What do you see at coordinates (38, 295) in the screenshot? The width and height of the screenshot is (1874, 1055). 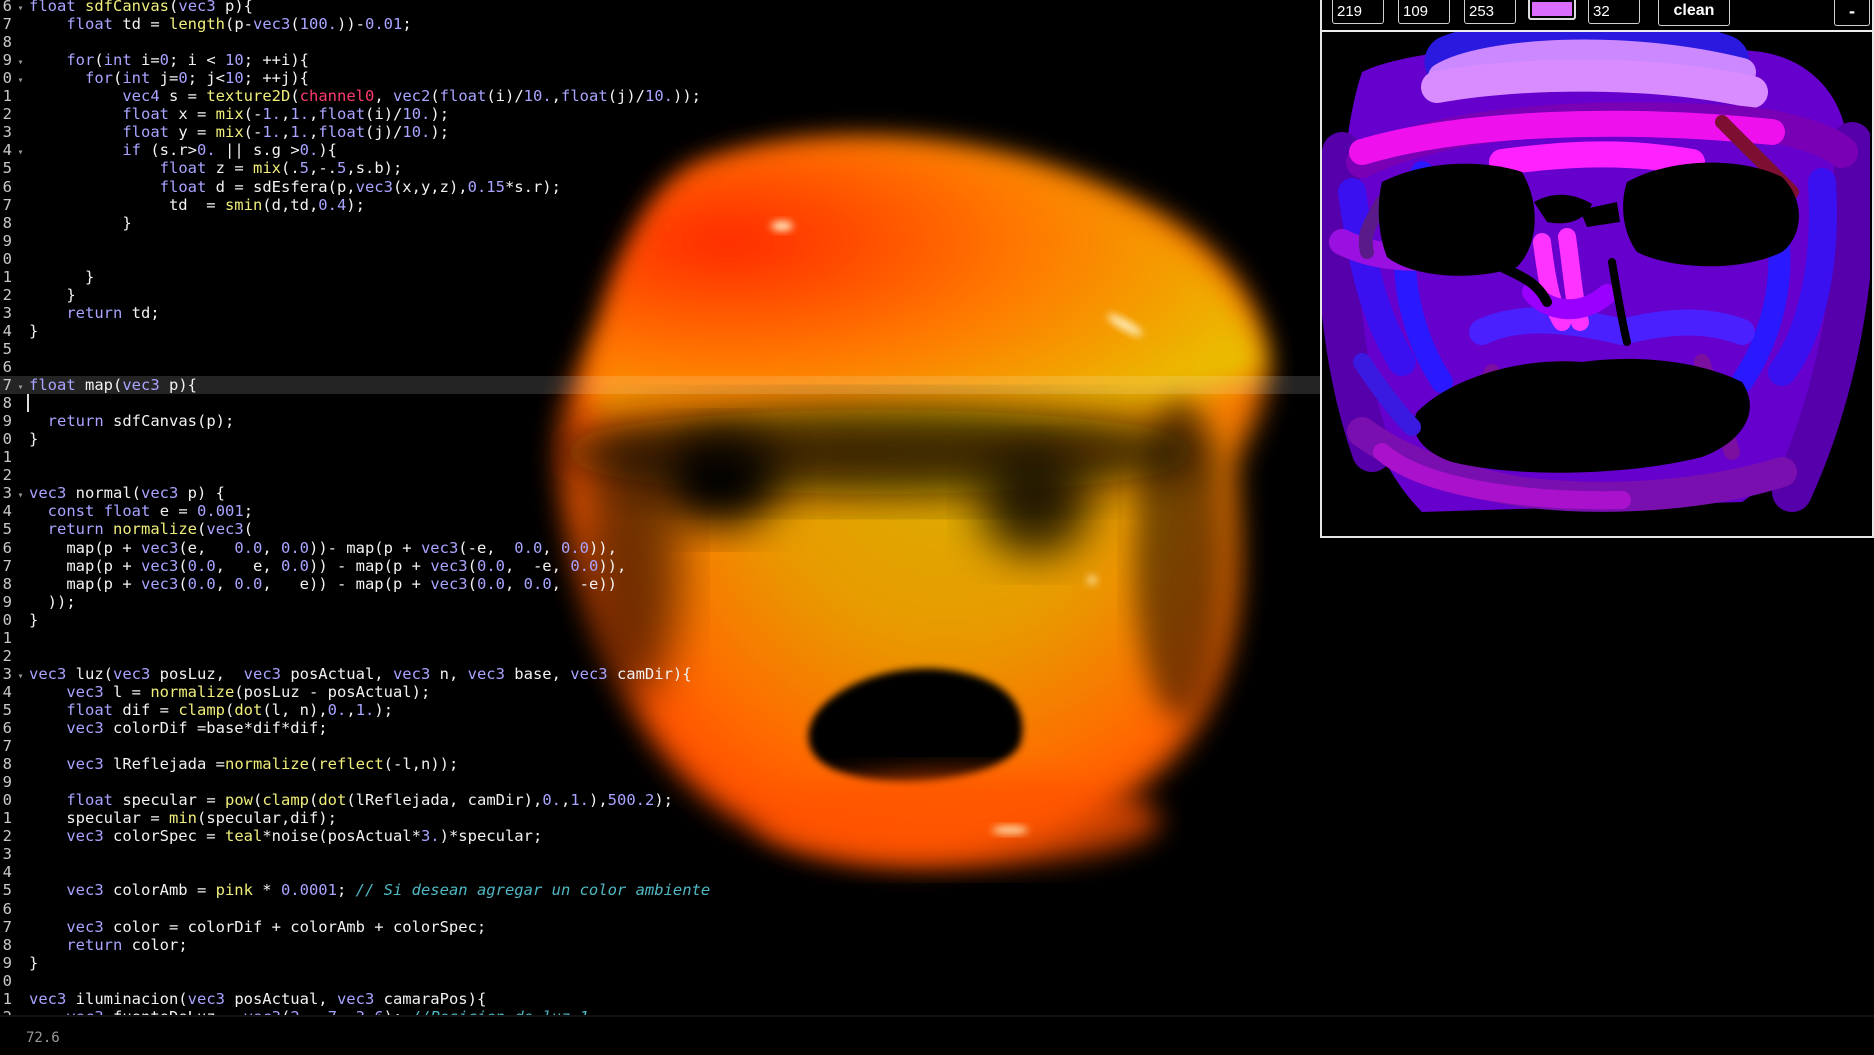 I see `code-line: 2 }` at bounding box center [38, 295].